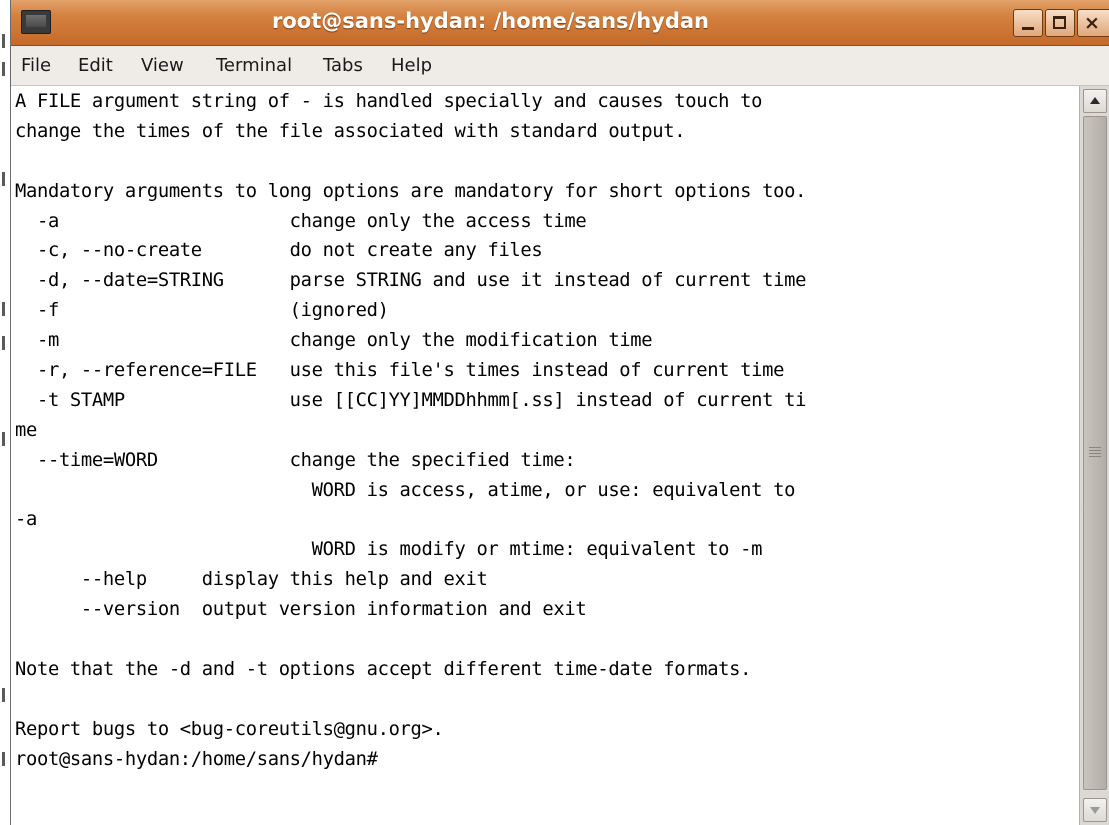  Describe the element at coordinates (229, 729) in the screenshot. I see `terminal-line: Report bugs to <bug-coreutils@gnu.org>.` at that location.